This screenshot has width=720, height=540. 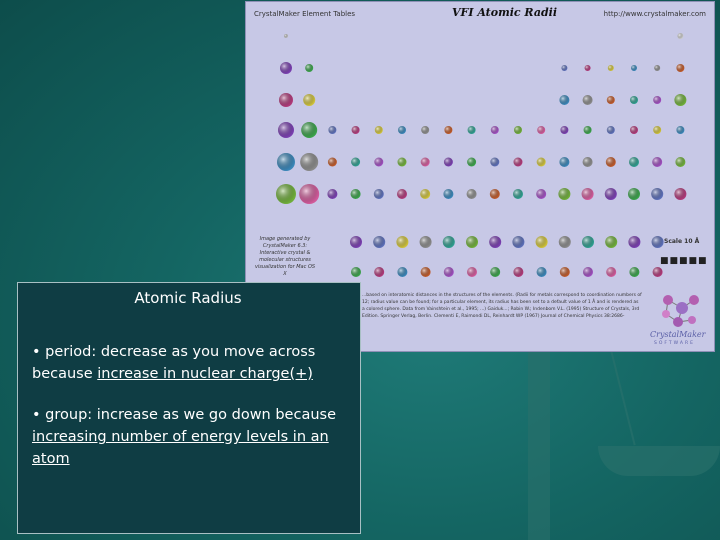 I want to click on scale-label: Scale 10 Å, so click(x=682, y=241).